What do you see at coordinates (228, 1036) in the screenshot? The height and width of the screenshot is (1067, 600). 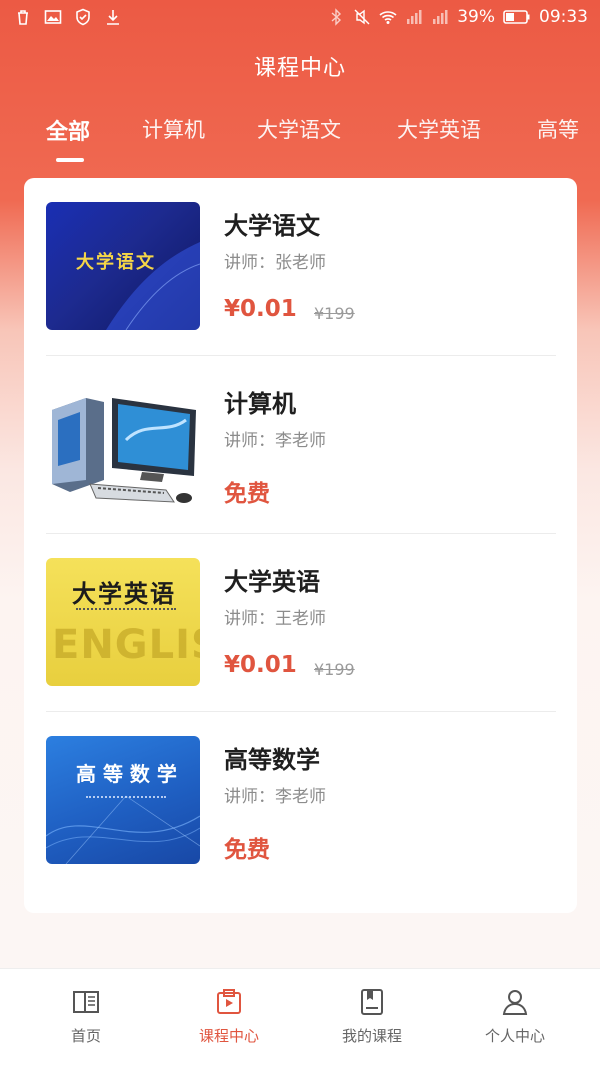 I see `nav-label: 课程中心` at bounding box center [228, 1036].